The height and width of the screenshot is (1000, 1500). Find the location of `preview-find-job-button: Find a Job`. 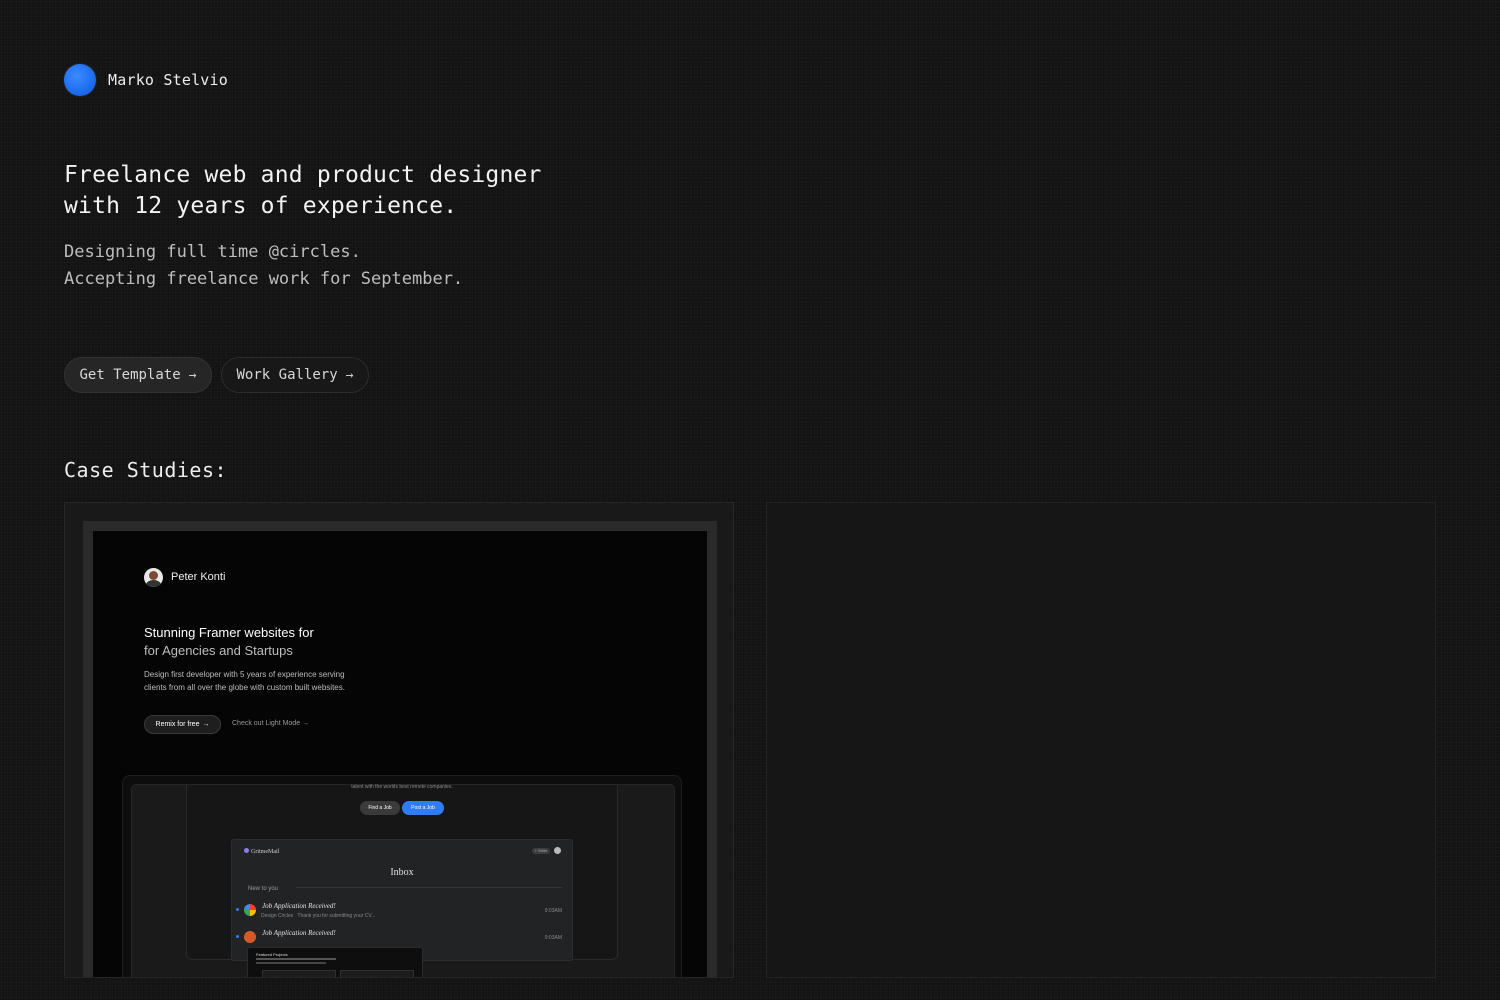

preview-find-job-button: Find a Job is located at coordinates (380, 808).